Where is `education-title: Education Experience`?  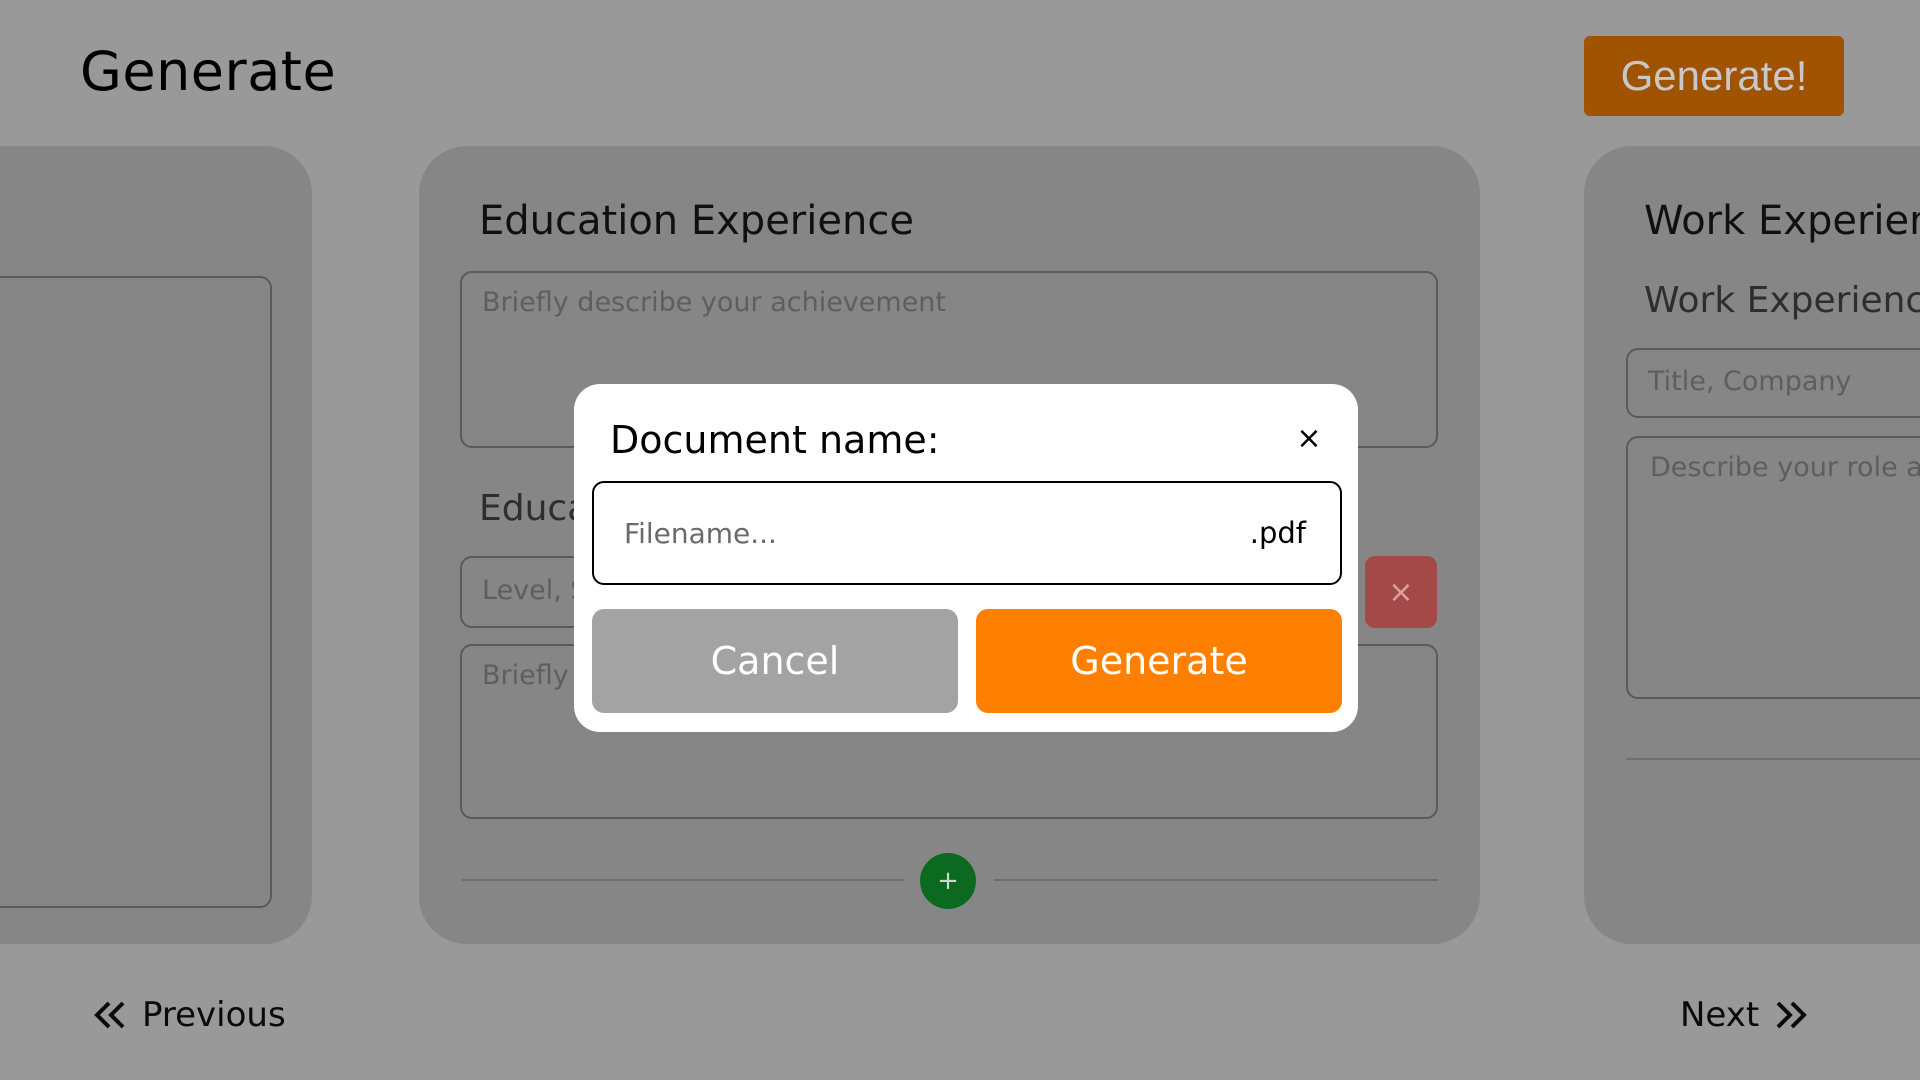 education-title: Education Experience is located at coordinates (696, 221).